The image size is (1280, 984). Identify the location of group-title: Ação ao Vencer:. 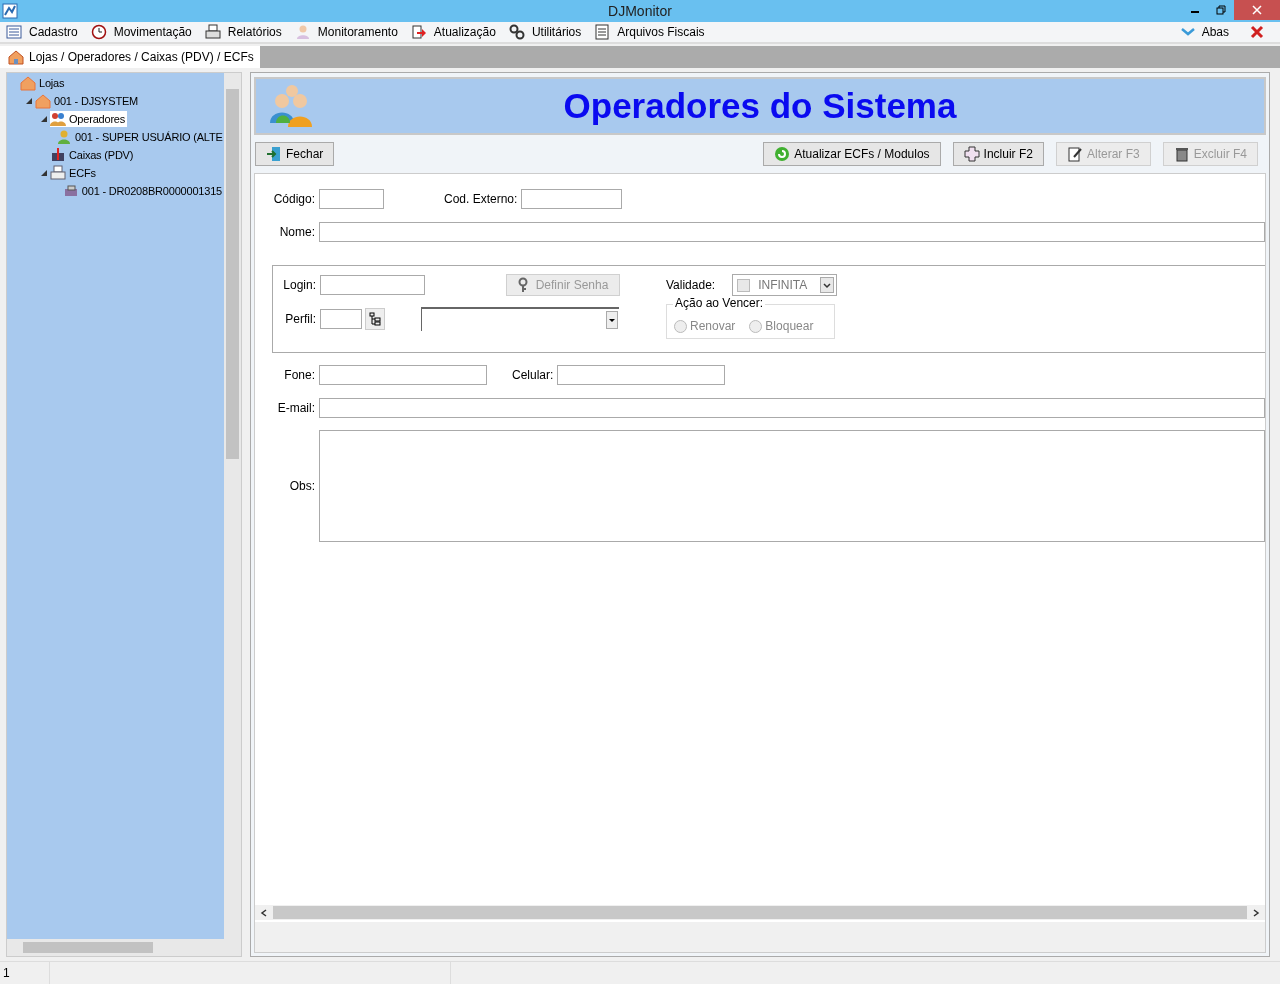
(719, 303).